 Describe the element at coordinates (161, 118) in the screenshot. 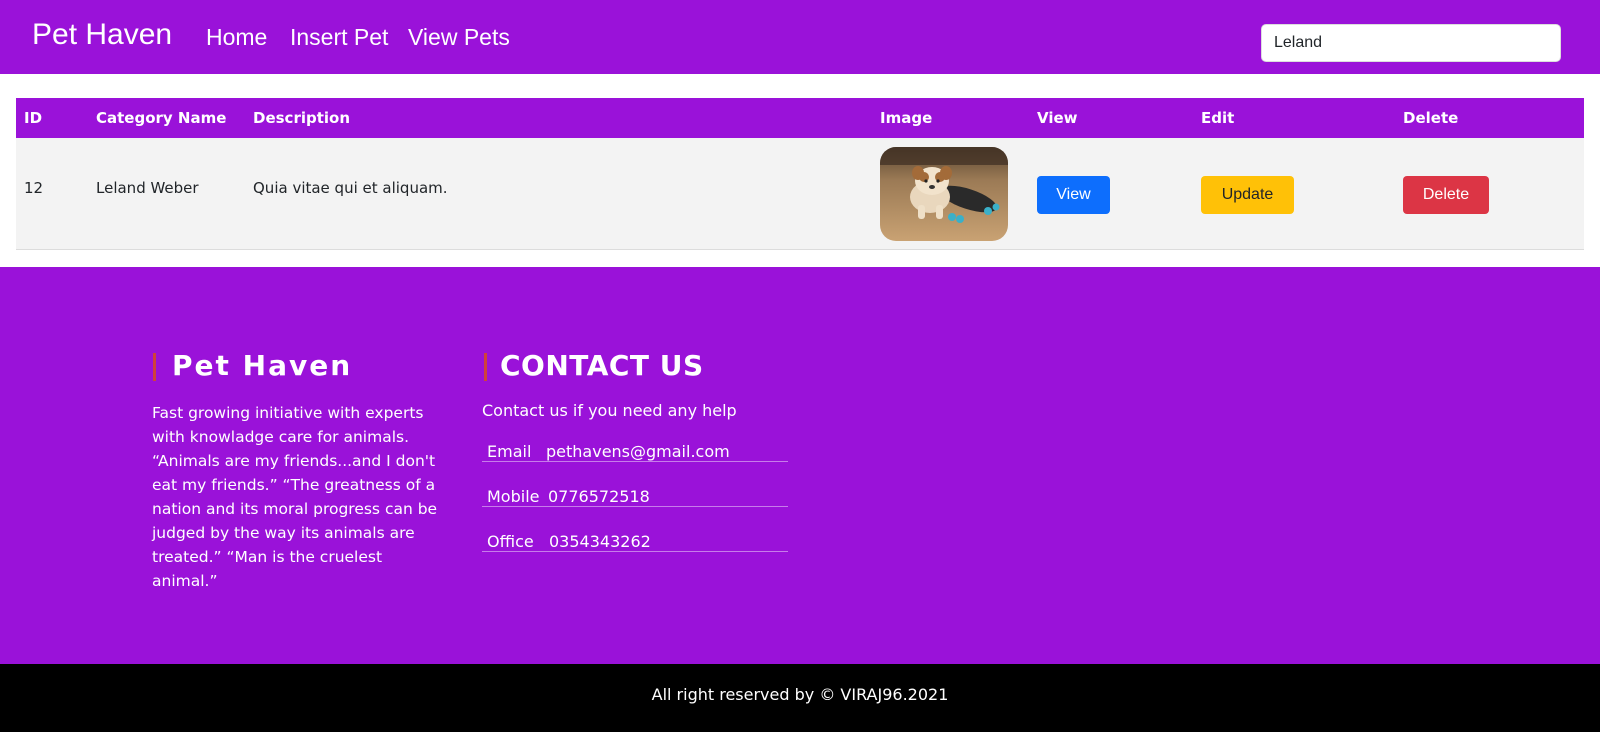

I see `header-category-name: Category Name` at that location.